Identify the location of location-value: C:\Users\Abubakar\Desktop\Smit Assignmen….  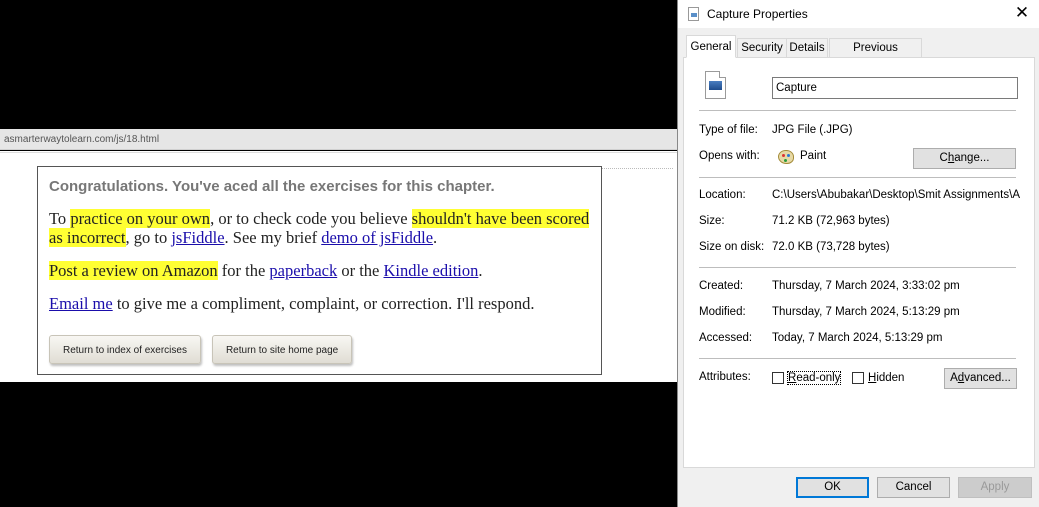
(896, 195).